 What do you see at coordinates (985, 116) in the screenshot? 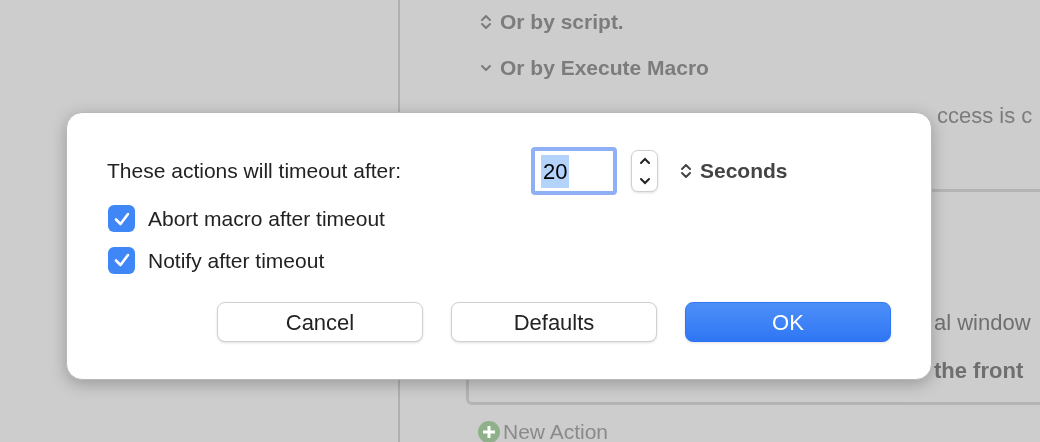
I see `description-text: ccess is c` at bounding box center [985, 116].